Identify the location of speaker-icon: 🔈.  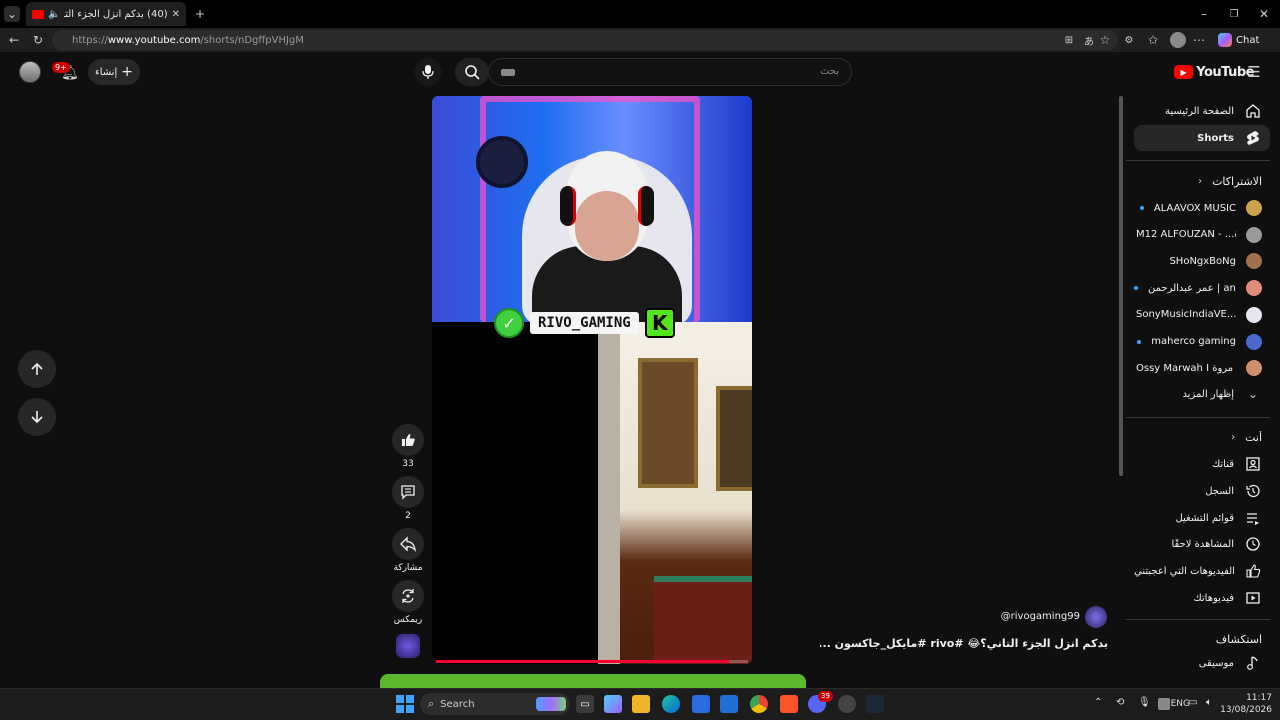
(54, 14).